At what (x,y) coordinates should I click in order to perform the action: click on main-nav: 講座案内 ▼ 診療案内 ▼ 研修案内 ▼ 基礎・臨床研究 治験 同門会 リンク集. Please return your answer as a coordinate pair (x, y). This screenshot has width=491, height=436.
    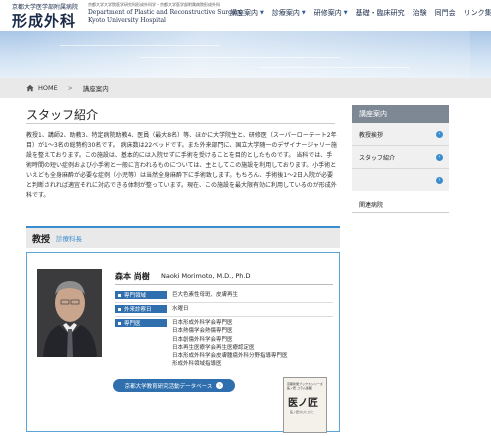
    Looking at the image, I should click on (358, 13).